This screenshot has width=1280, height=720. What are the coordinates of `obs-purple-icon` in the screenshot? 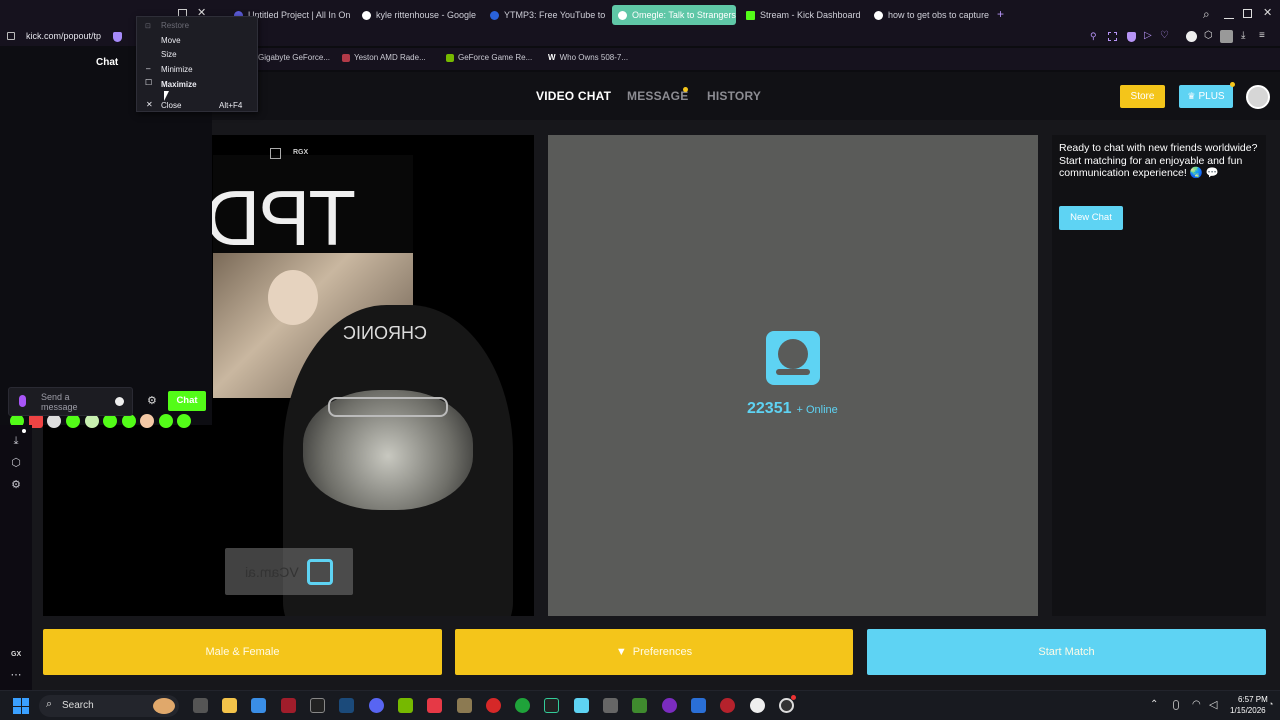 It's located at (669, 705).